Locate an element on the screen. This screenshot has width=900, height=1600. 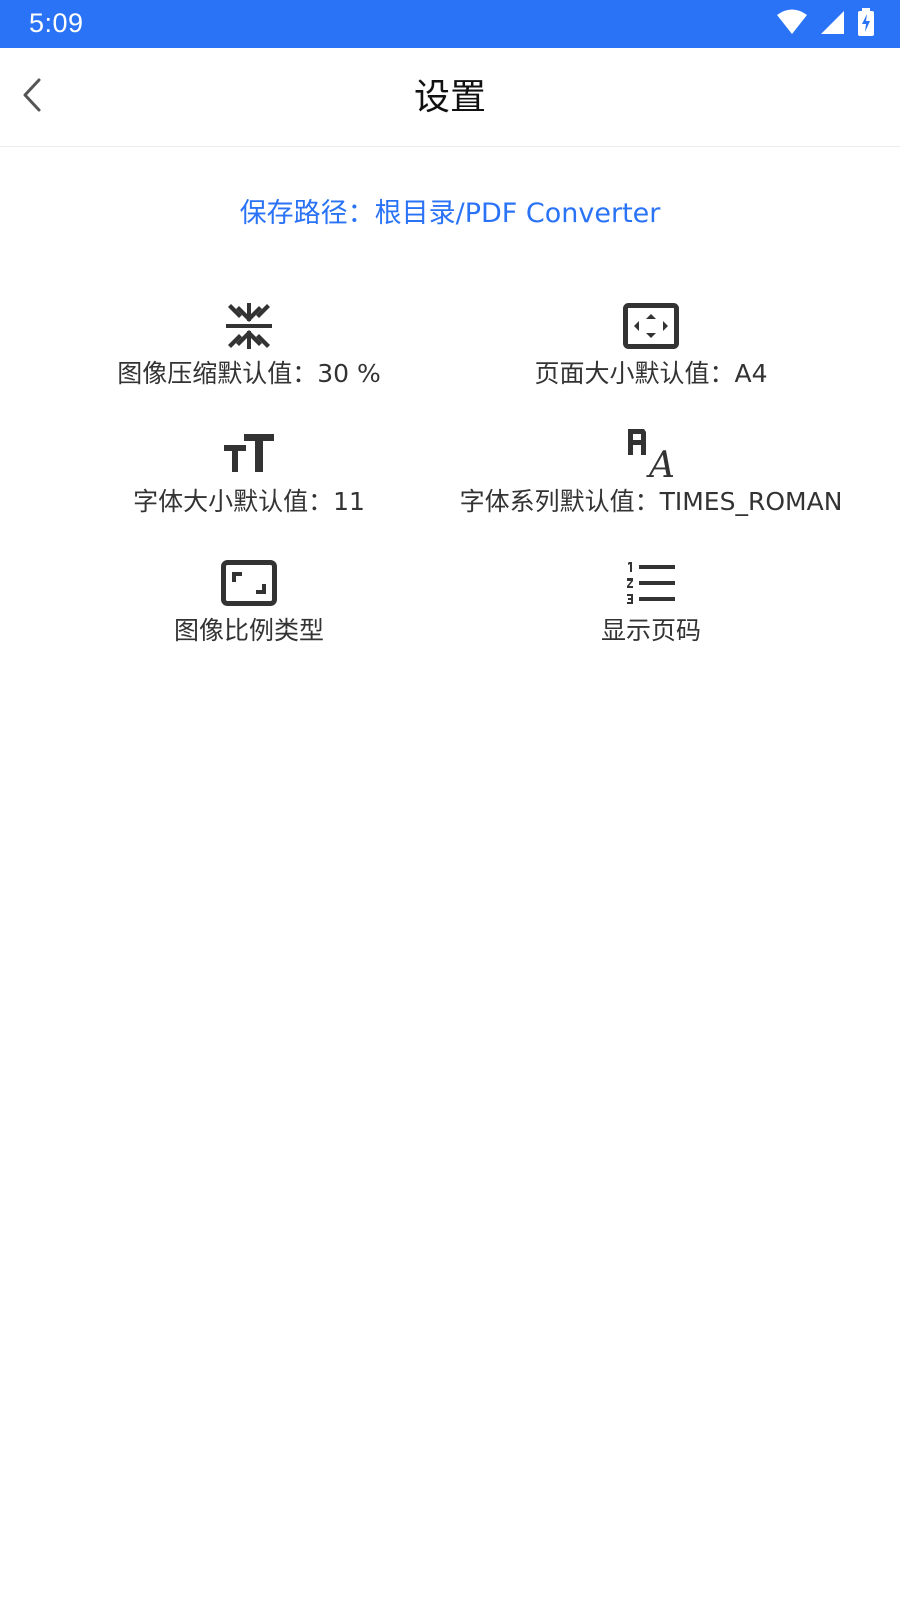
status-bar: 5:09 is located at coordinates (450, 24).